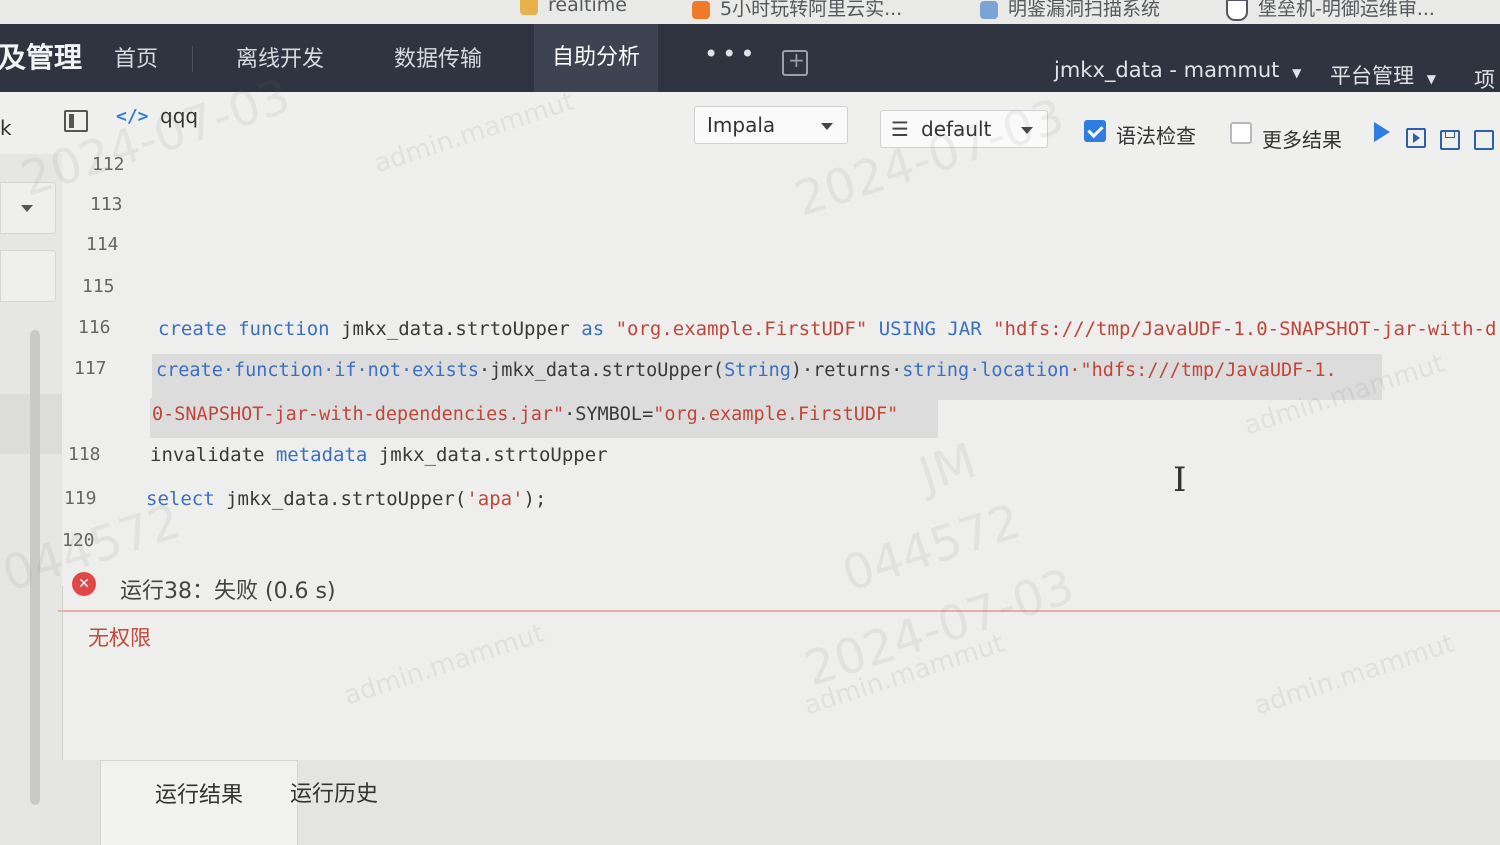 This screenshot has width=1500, height=845. What do you see at coordinates (80, 498) in the screenshot?
I see `line-number: 119` at bounding box center [80, 498].